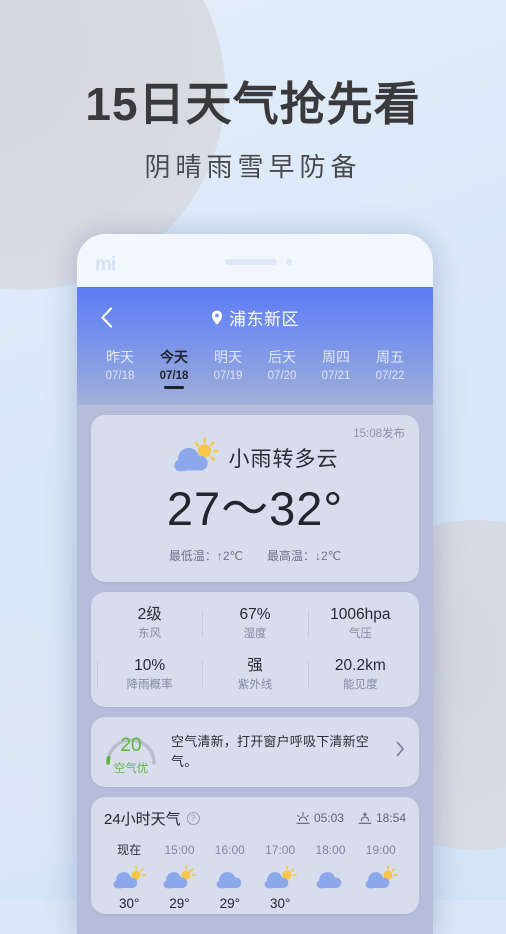 This screenshot has height=934, width=506. What do you see at coordinates (336, 357) in the screenshot?
I see `day-tab-label: 周四` at bounding box center [336, 357].